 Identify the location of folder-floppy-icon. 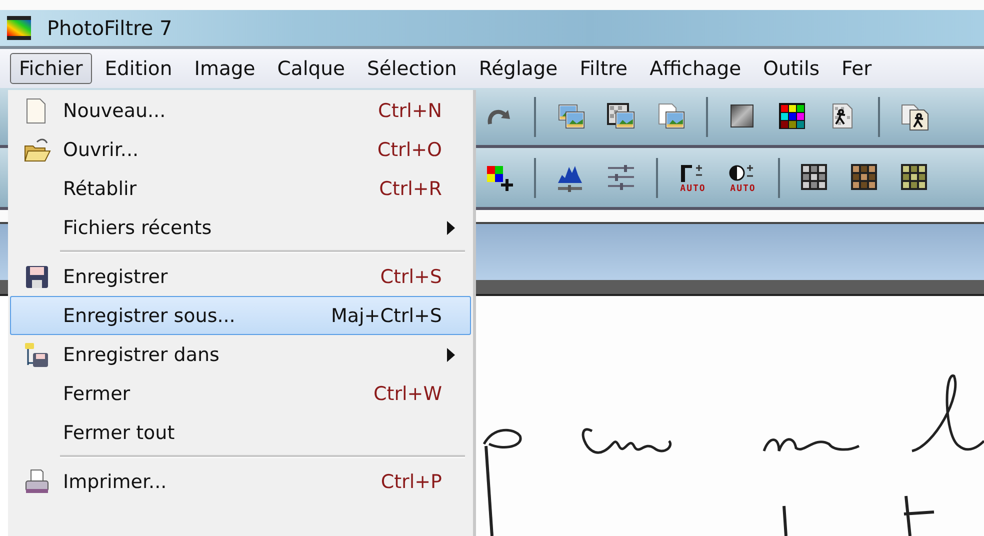
(37, 354).